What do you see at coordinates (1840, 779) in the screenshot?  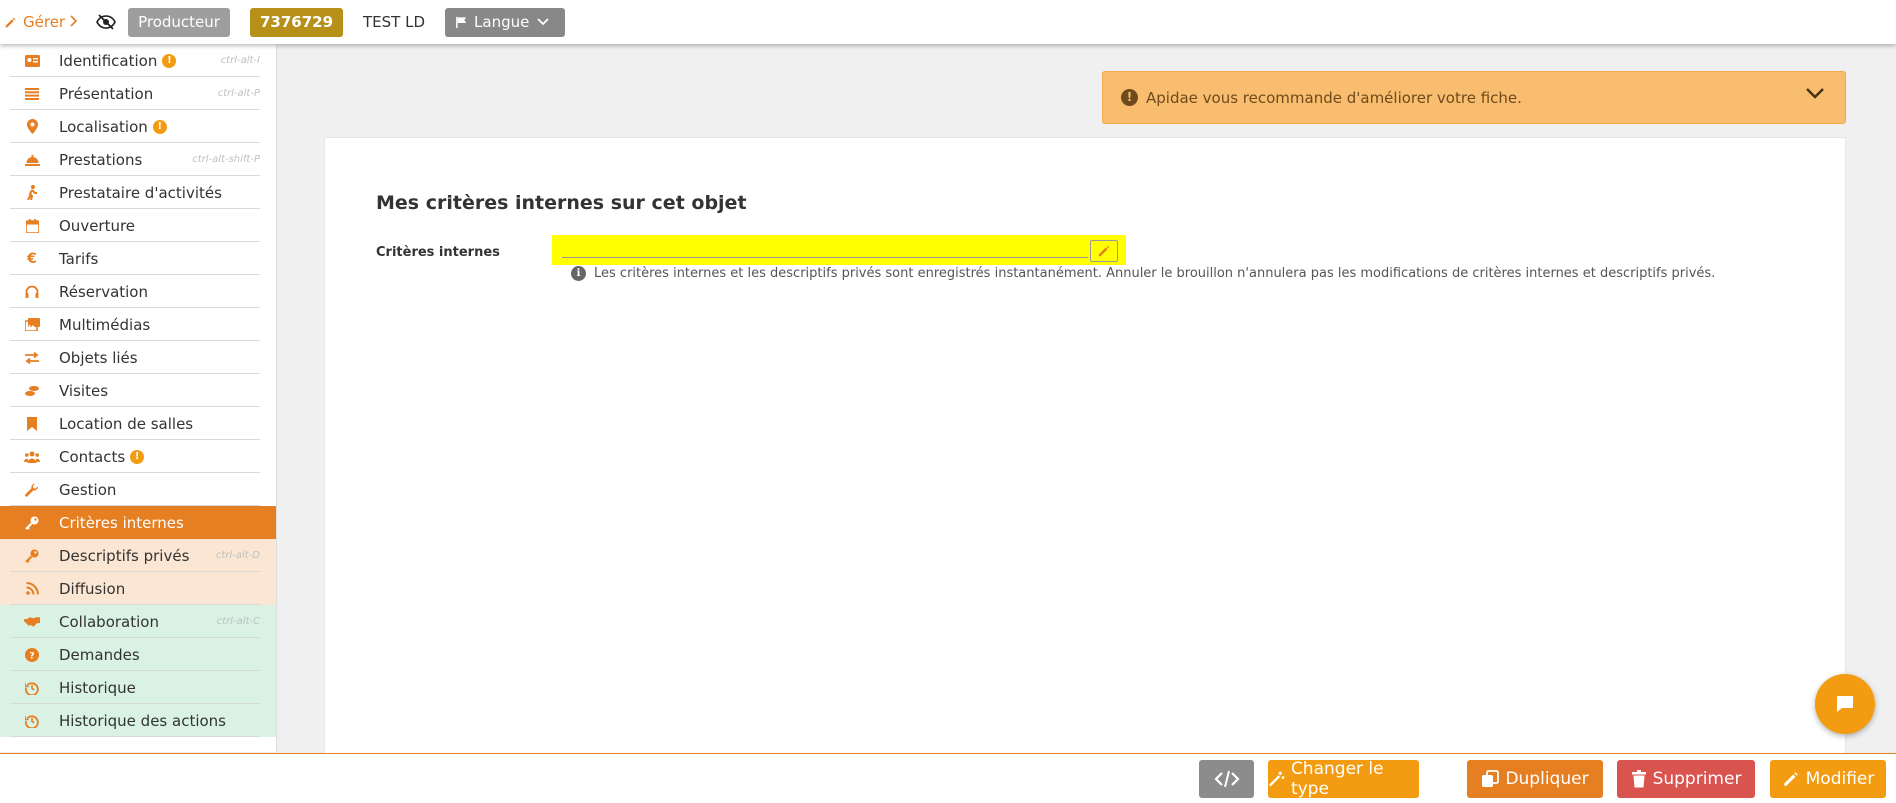 I see `edit-label: Modifier` at bounding box center [1840, 779].